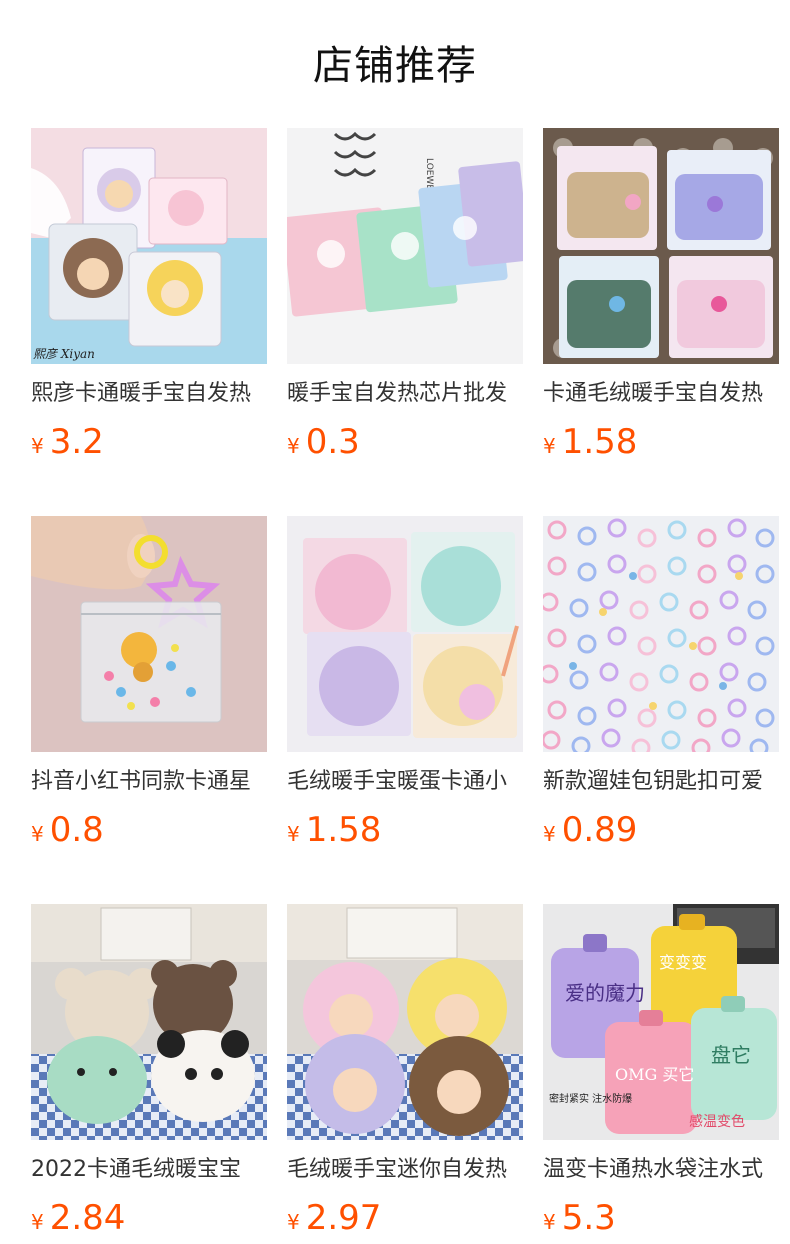 The width and height of the screenshot is (790, 1244). What do you see at coordinates (588, 1218) in the screenshot?
I see `price-value: 5.3` at bounding box center [588, 1218].